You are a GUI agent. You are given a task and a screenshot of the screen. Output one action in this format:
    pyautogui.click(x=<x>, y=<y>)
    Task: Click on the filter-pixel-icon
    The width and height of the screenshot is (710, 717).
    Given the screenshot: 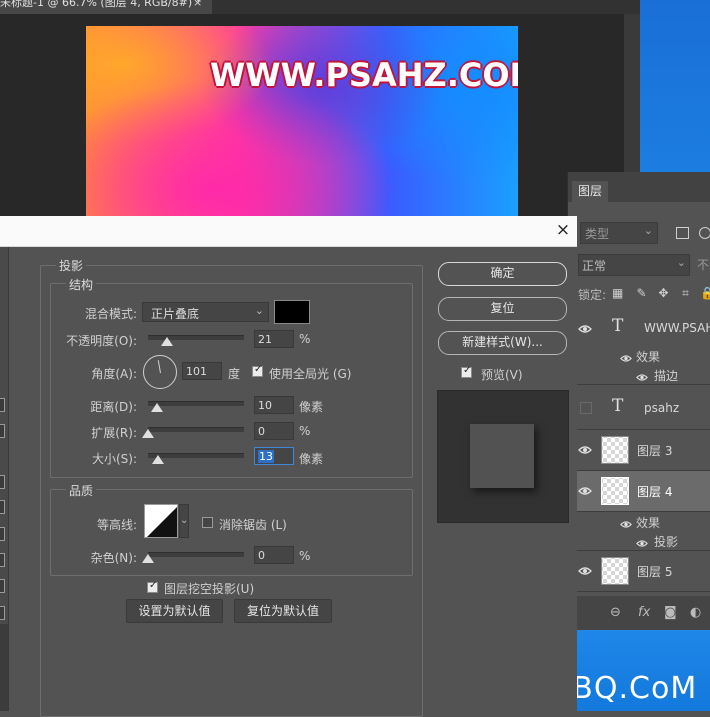 What is the action you would take?
    pyautogui.click(x=682, y=233)
    